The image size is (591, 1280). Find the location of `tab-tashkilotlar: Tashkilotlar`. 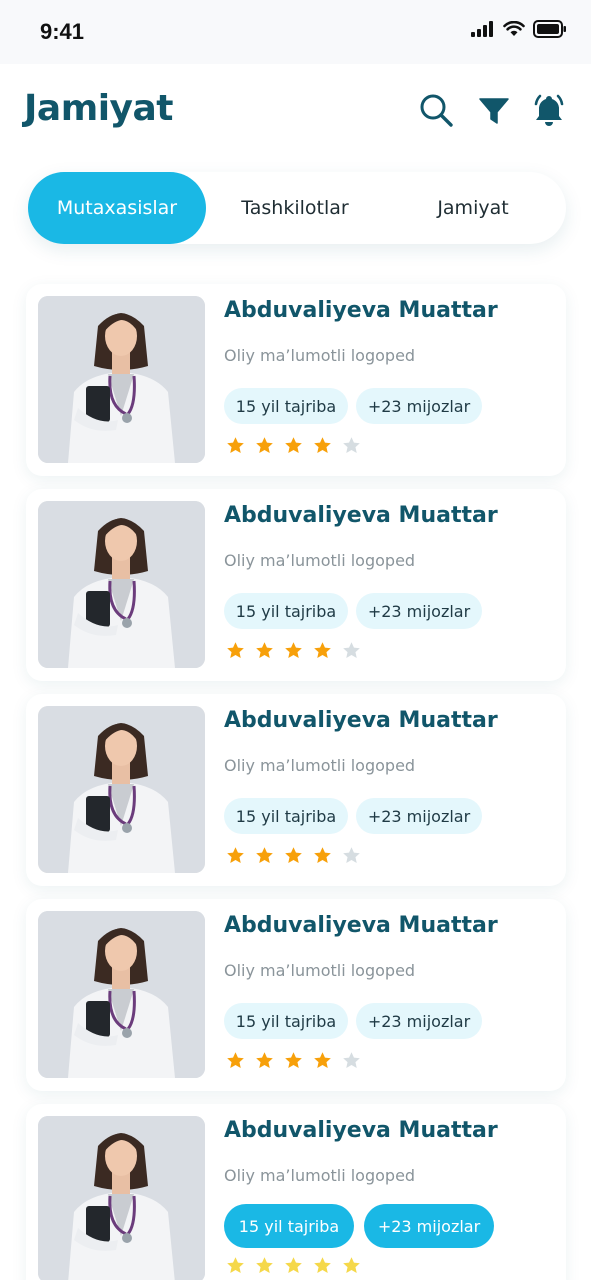

tab-tashkilotlar: Tashkilotlar is located at coordinates (295, 208).